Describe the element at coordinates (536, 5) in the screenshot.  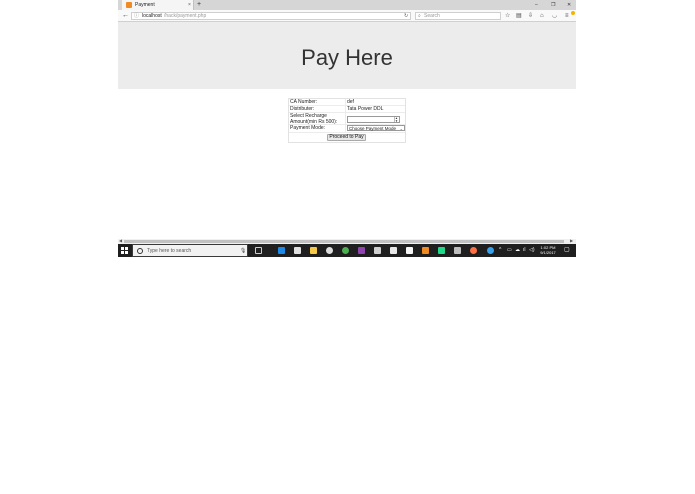
I see `minimize-button: –` at that location.